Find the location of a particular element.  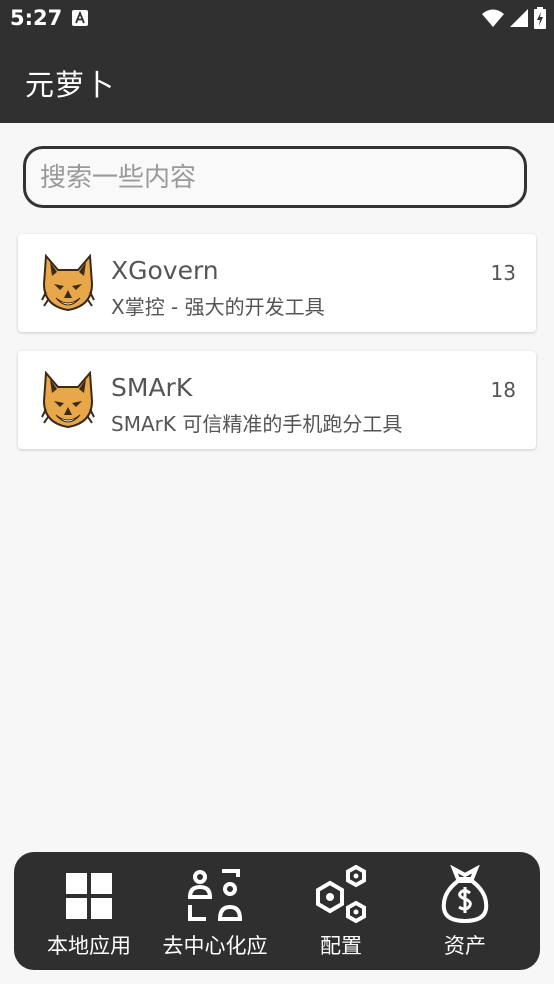

search-box is located at coordinates (275, 177).